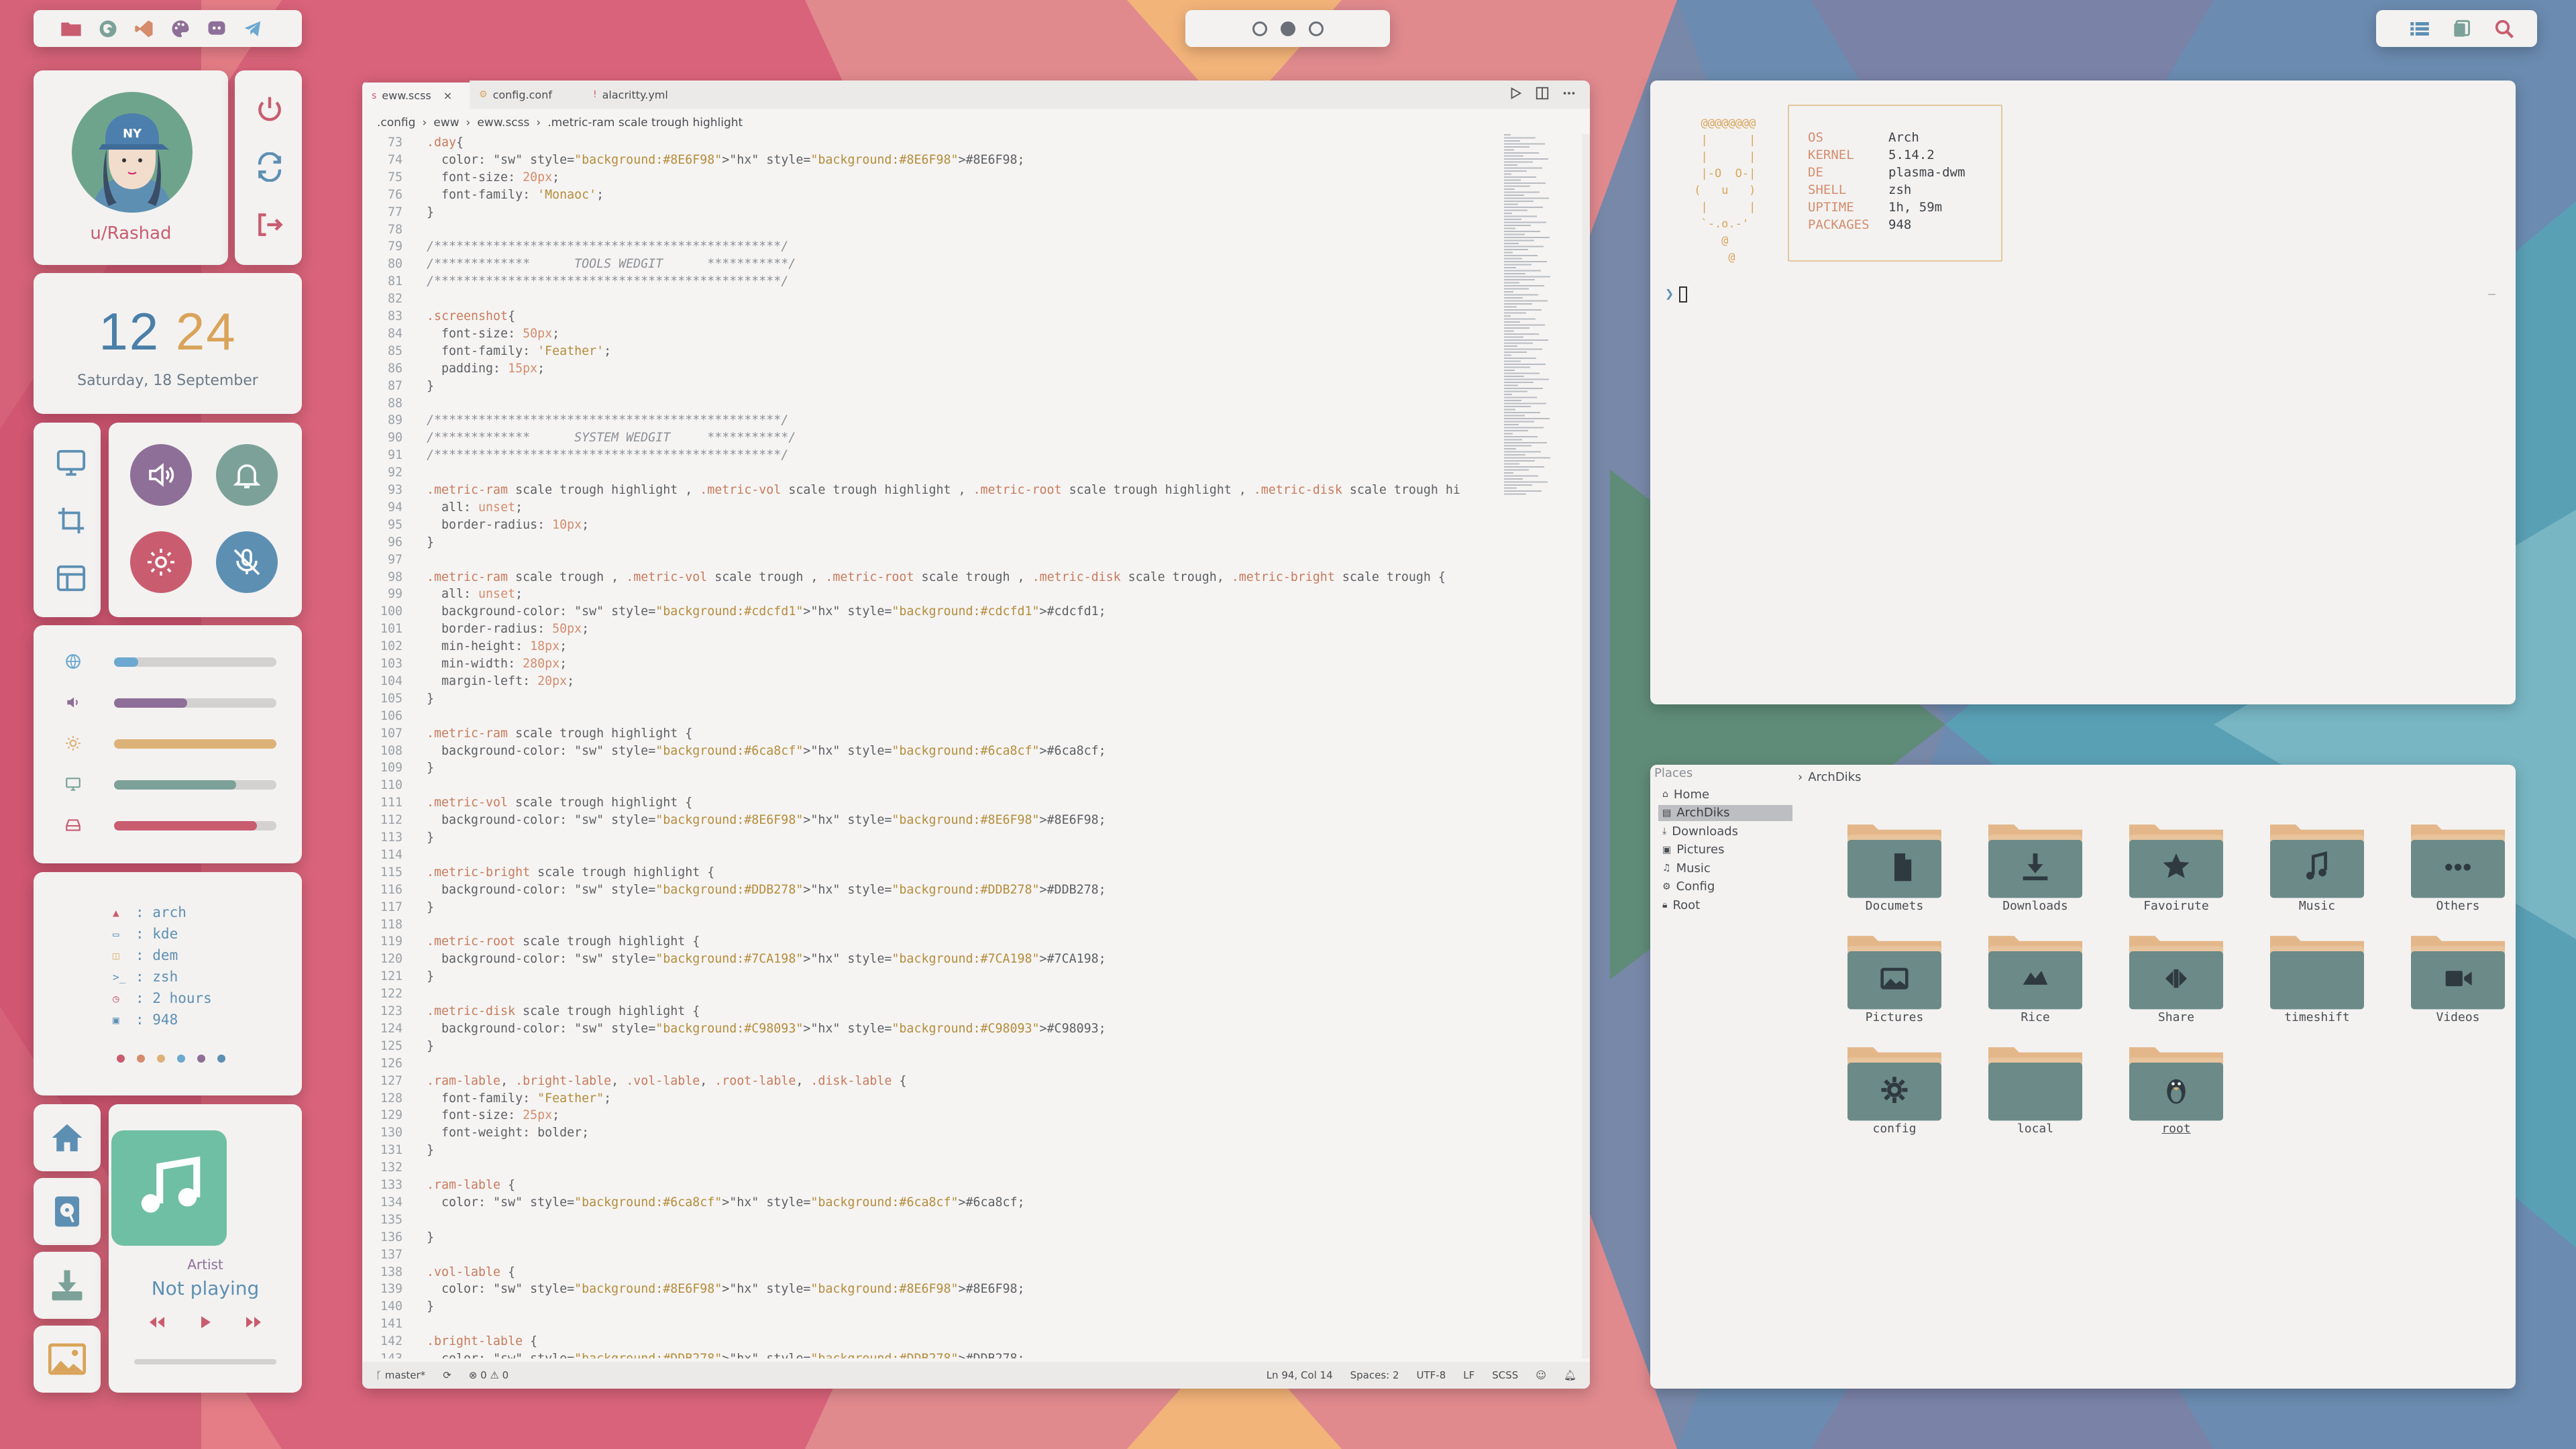 This screenshot has height=1449, width=2576. Describe the element at coordinates (1725, 887) in the screenshot. I see `sidebar-item: ⚙ Config` at that location.